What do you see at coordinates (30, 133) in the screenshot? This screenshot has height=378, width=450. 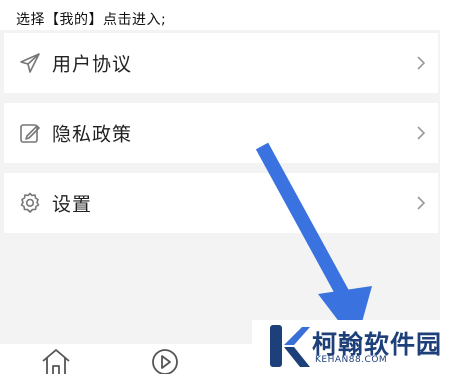 I see `edit-icon` at bounding box center [30, 133].